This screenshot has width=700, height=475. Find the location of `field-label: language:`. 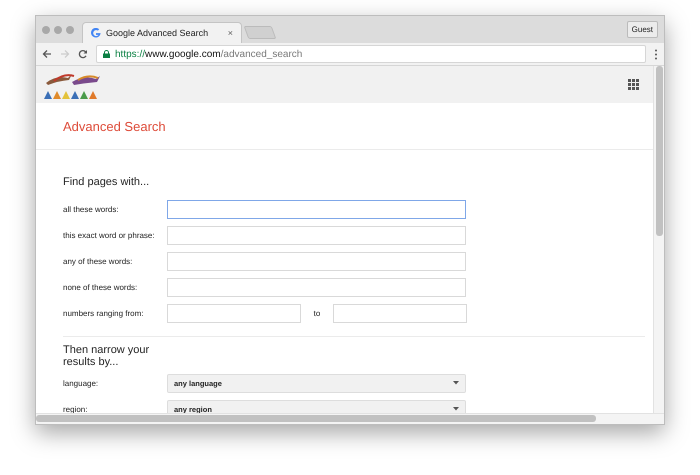

field-label: language: is located at coordinates (81, 383).